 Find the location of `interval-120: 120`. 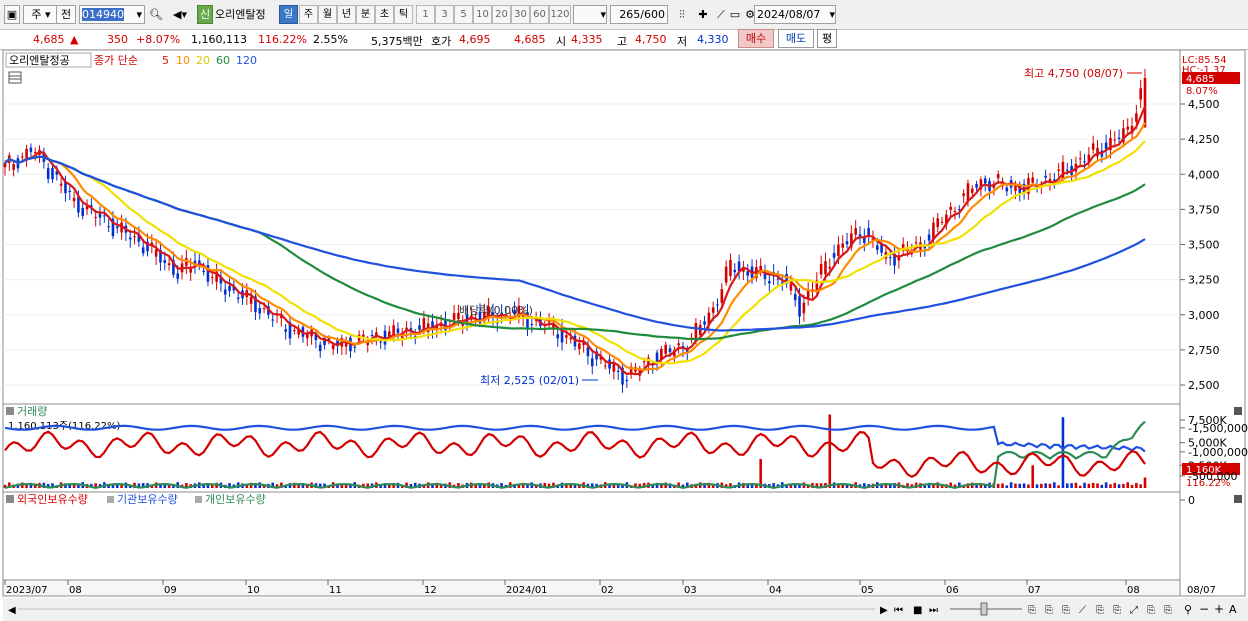

interval-120: 120 is located at coordinates (560, 14).